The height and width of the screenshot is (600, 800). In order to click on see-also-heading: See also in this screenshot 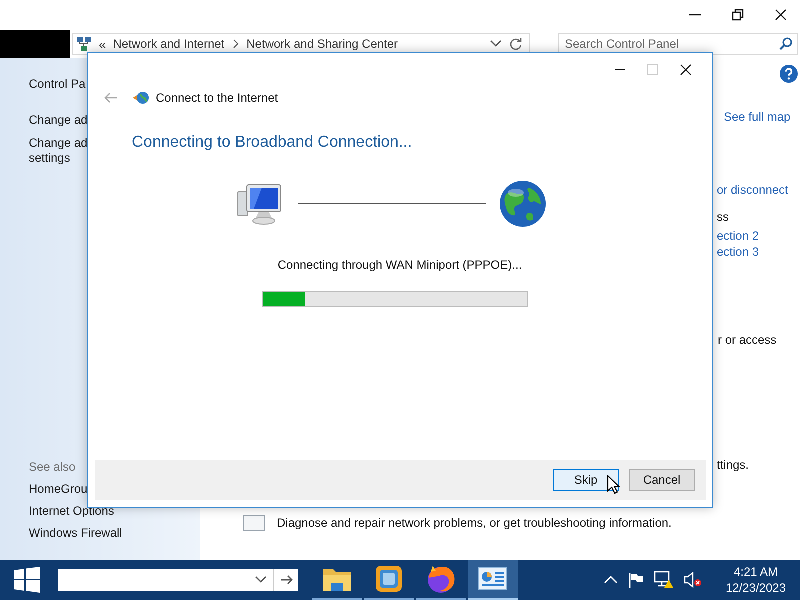, I will do `click(53, 467)`.